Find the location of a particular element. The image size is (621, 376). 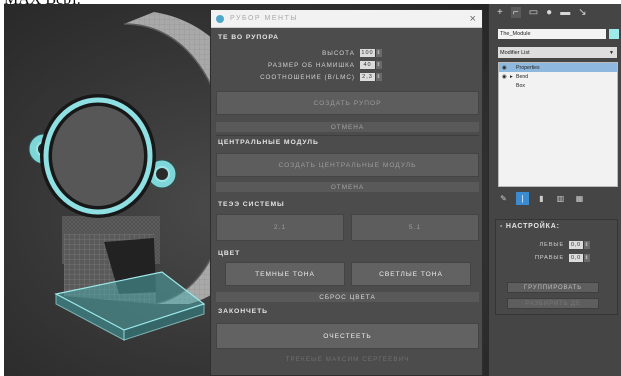

section-system-title: ТЕЭЭ СИСТЕМЫ is located at coordinates (251, 204).